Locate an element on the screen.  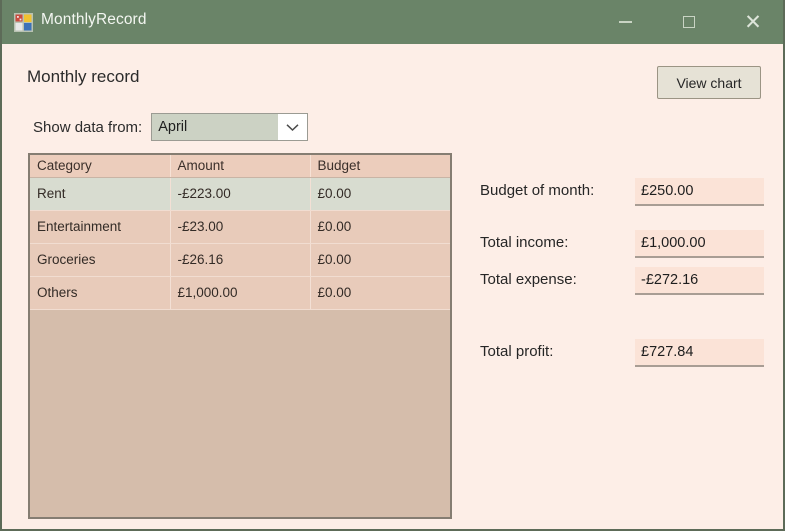
cell-amount: -£26.16 is located at coordinates (240, 260).